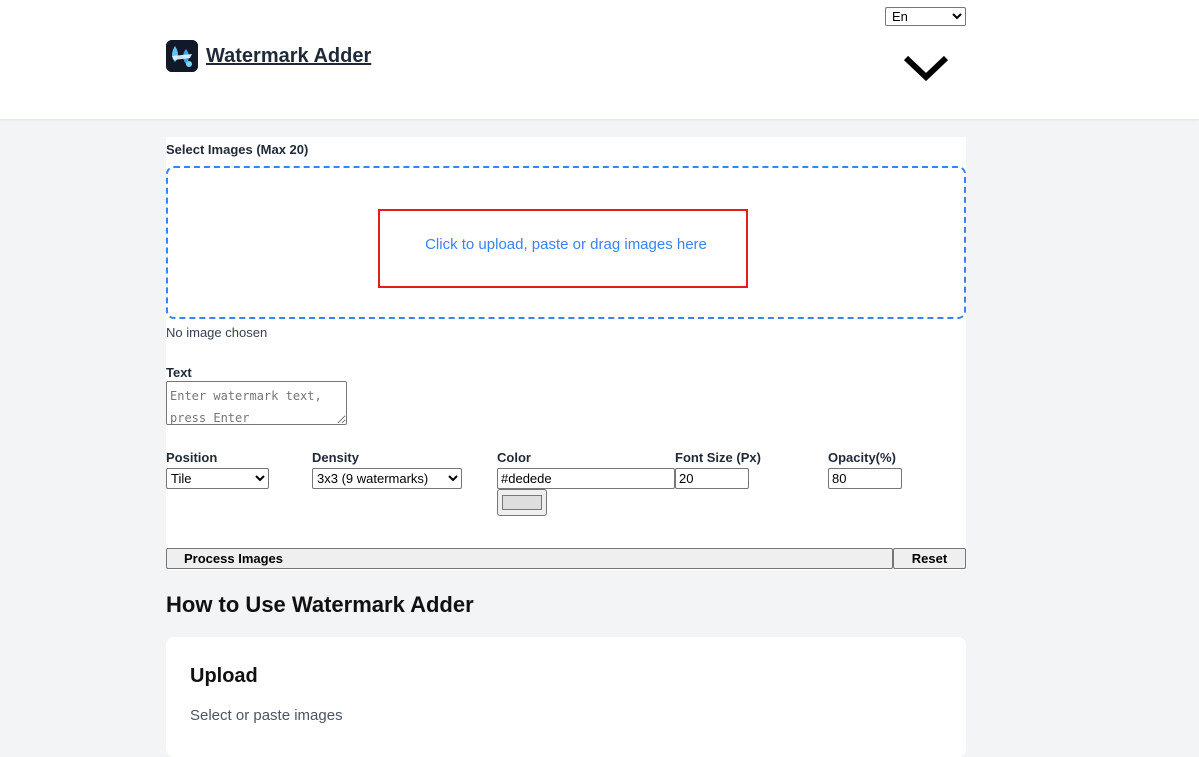  Describe the element at coordinates (266, 715) in the screenshot. I see `step-description: Select or paste images` at that location.